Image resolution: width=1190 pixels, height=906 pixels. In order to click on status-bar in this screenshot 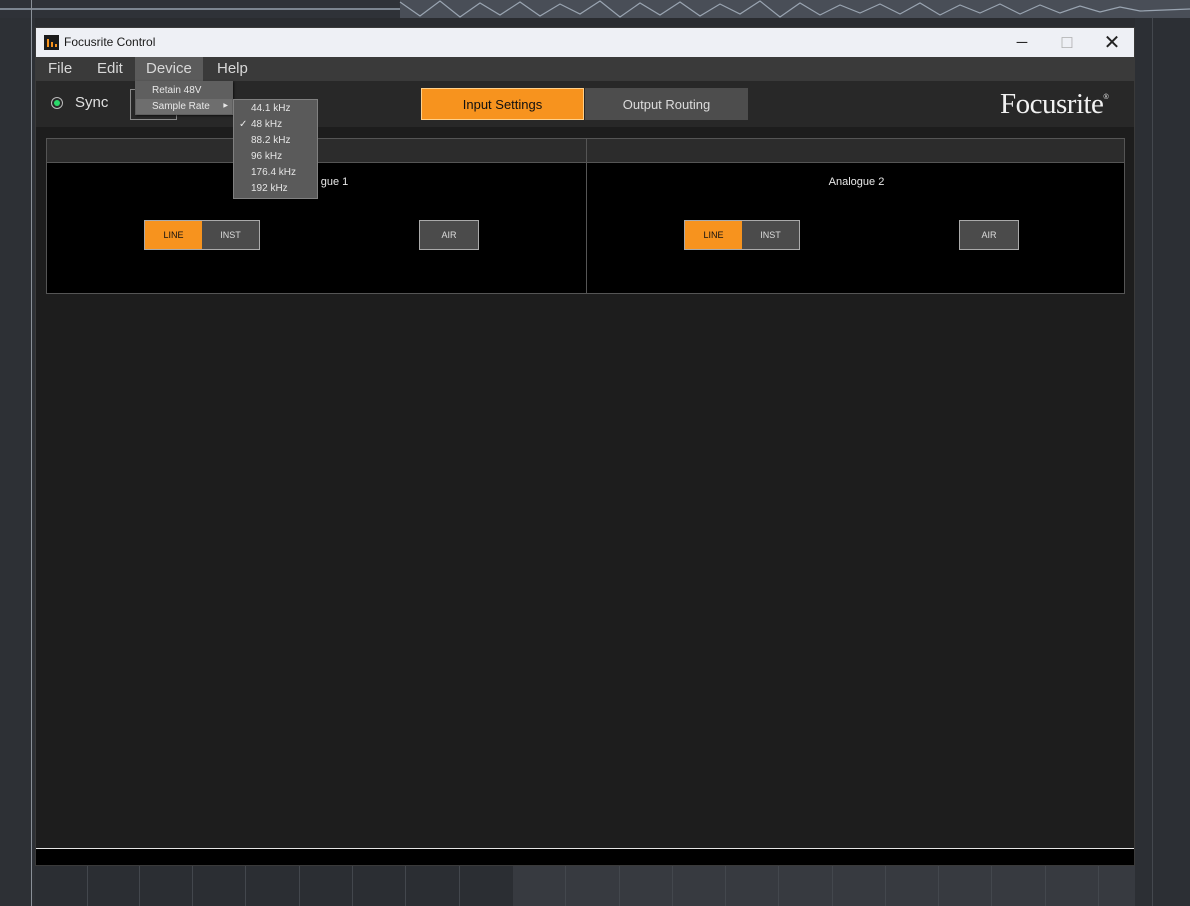, I will do `click(585, 856)`.